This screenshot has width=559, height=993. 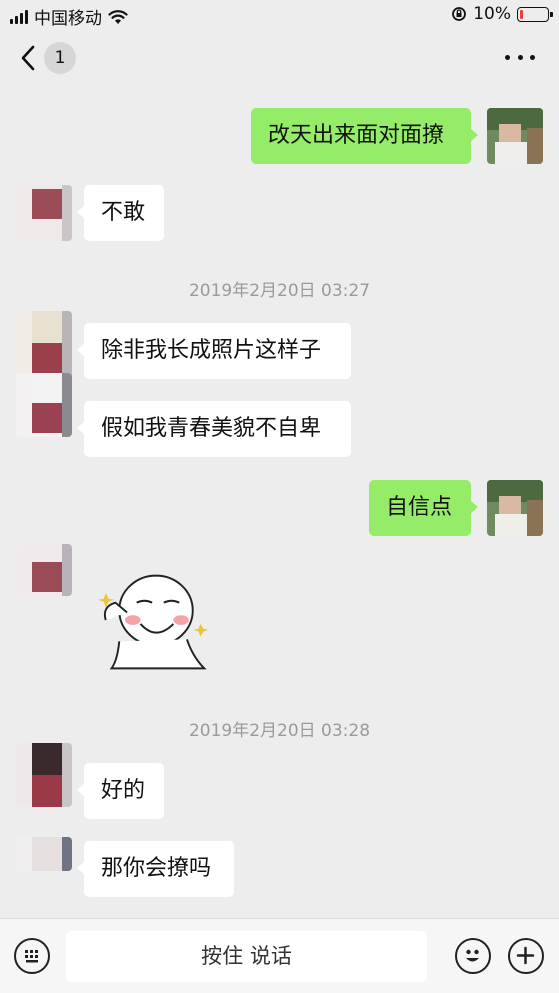 I want to click on orientation-lock-icon, so click(x=459, y=14).